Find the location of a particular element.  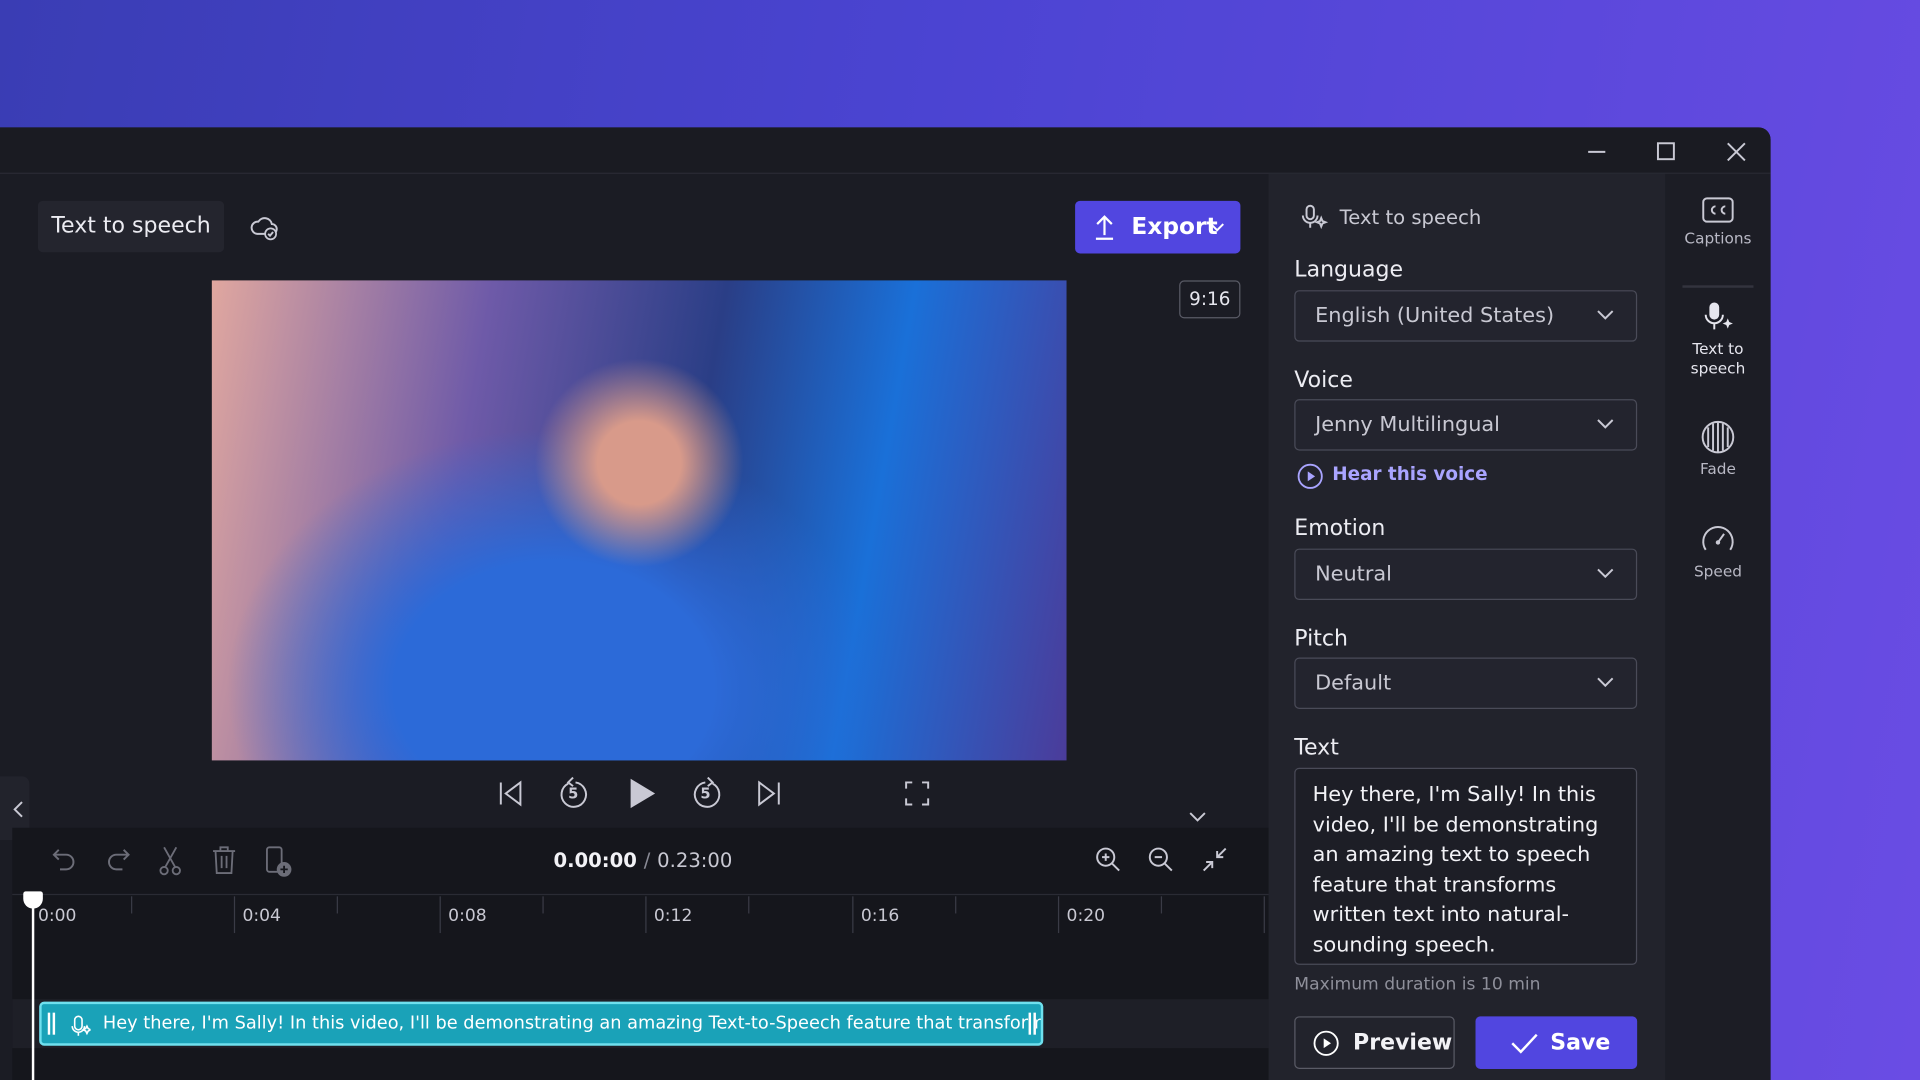

cloud-check-icon is located at coordinates (264, 229).